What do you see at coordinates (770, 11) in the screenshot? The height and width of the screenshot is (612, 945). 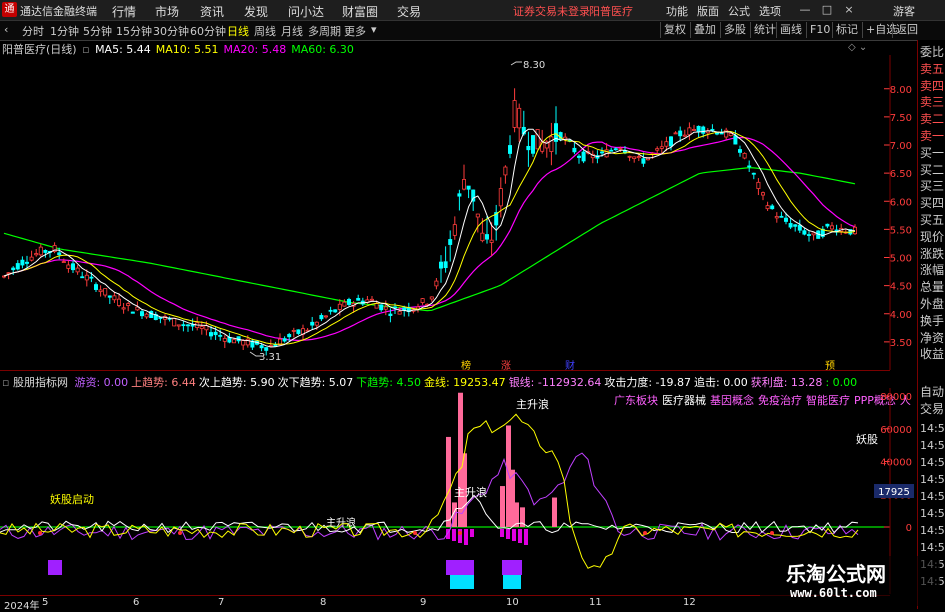 I see `menu-xuanxiang: 选项` at bounding box center [770, 11].